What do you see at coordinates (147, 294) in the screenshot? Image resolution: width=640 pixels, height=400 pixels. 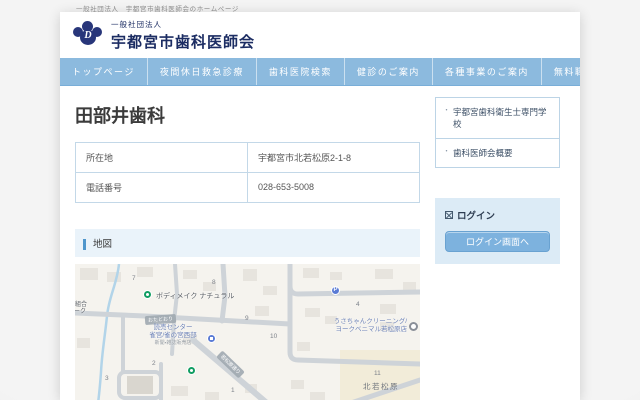 I see `fitness-poi-marker-icon` at bounding box center [147, 294].